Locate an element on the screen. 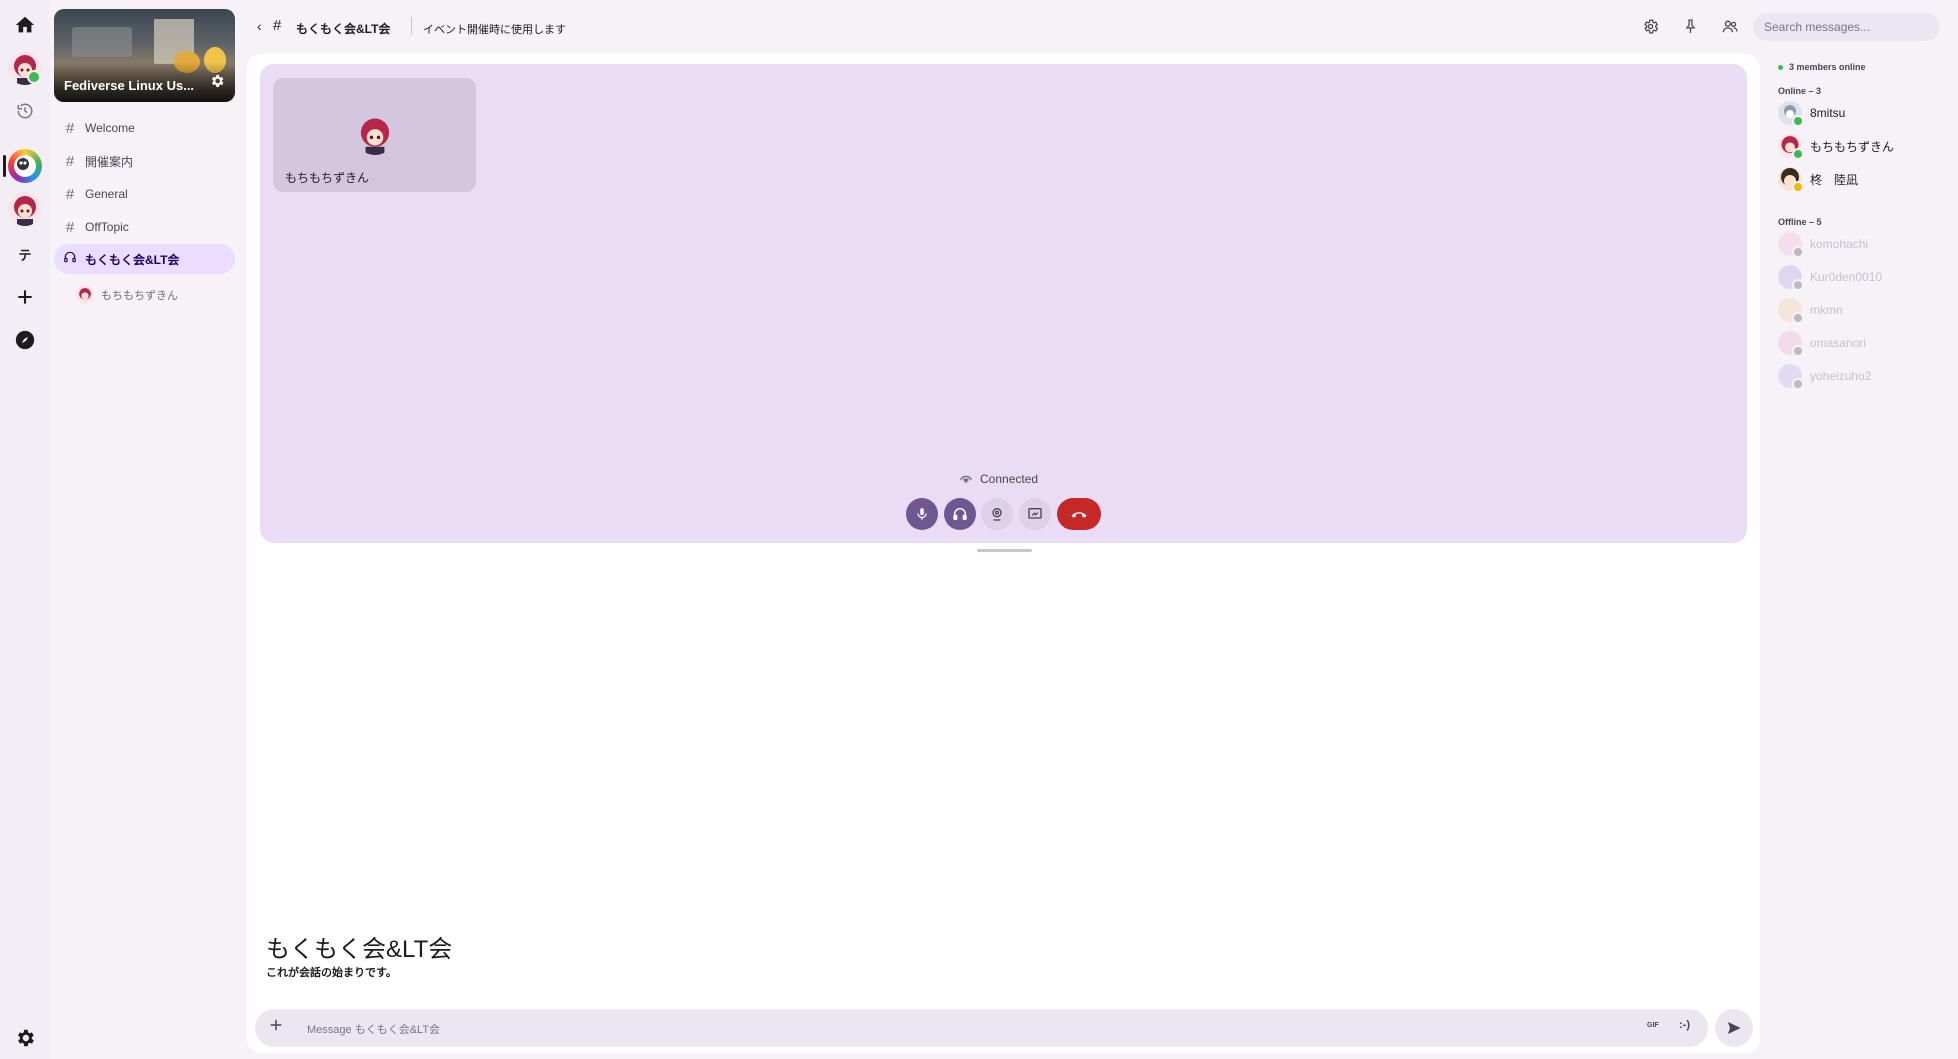  members-icon is located at coordinates (1730, 29).